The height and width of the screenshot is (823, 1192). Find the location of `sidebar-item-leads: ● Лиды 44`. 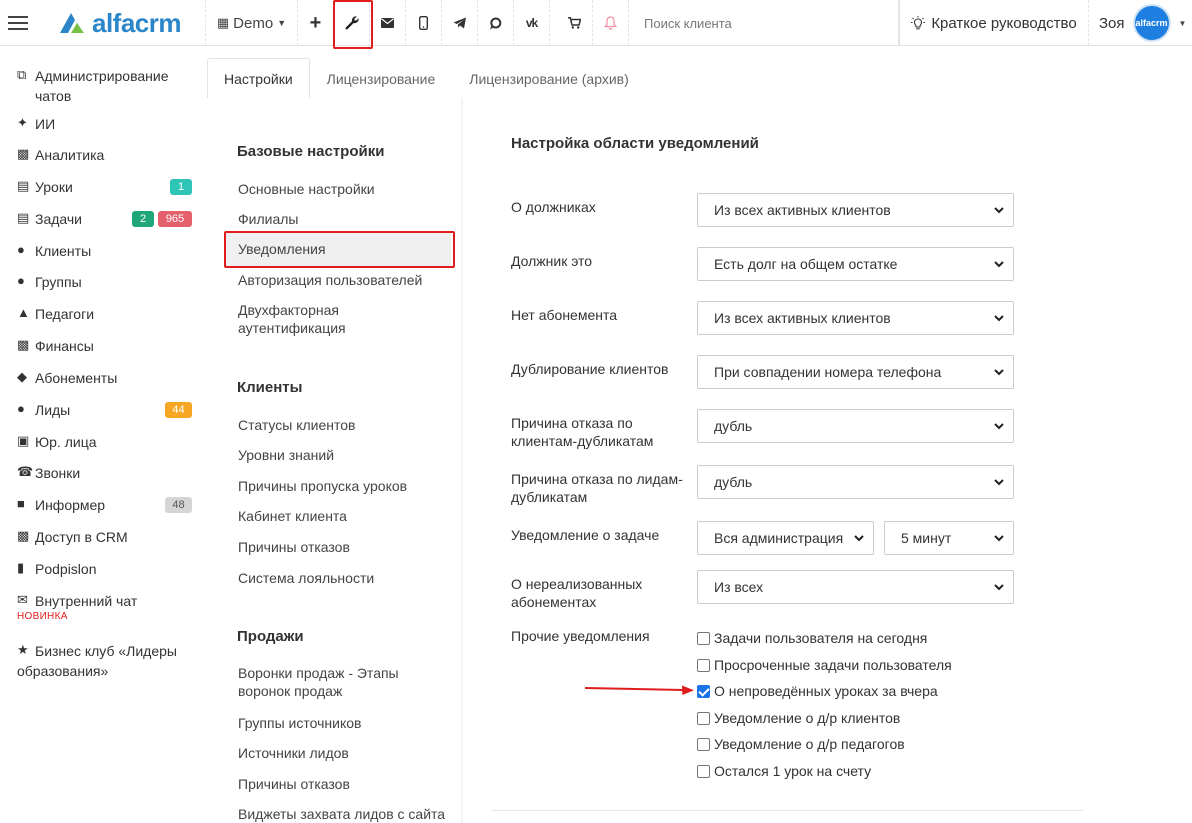

sidebar-item-leads: ● Лиды 44 is located at coordinates (107, 410).